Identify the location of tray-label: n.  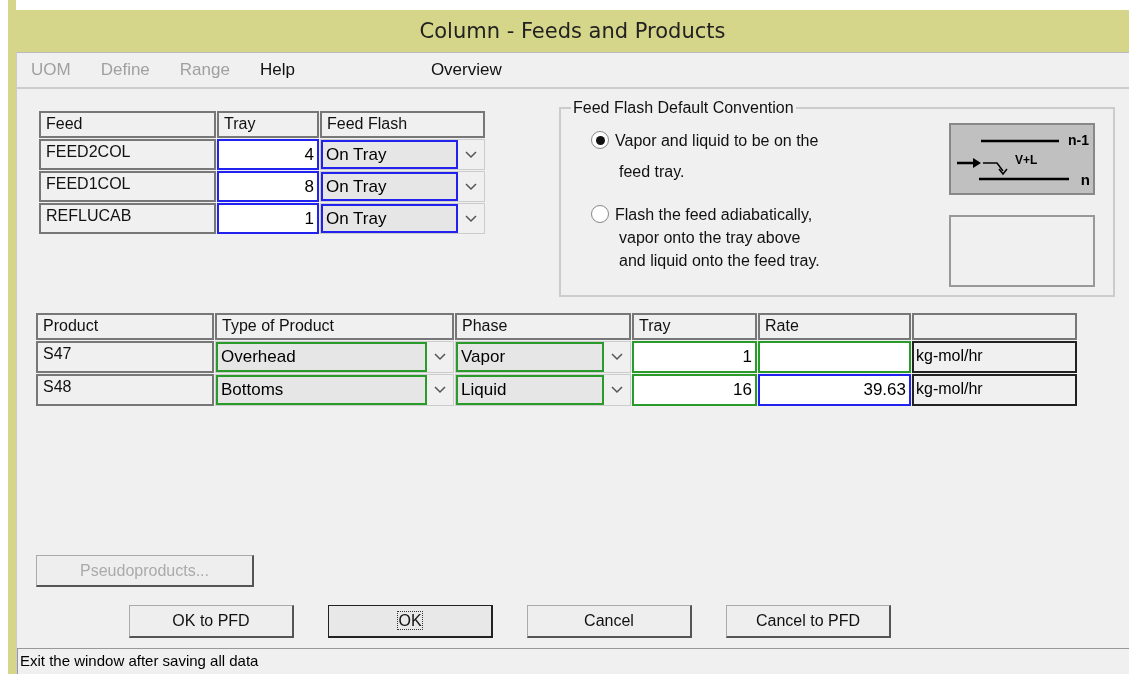
(1085, 180).